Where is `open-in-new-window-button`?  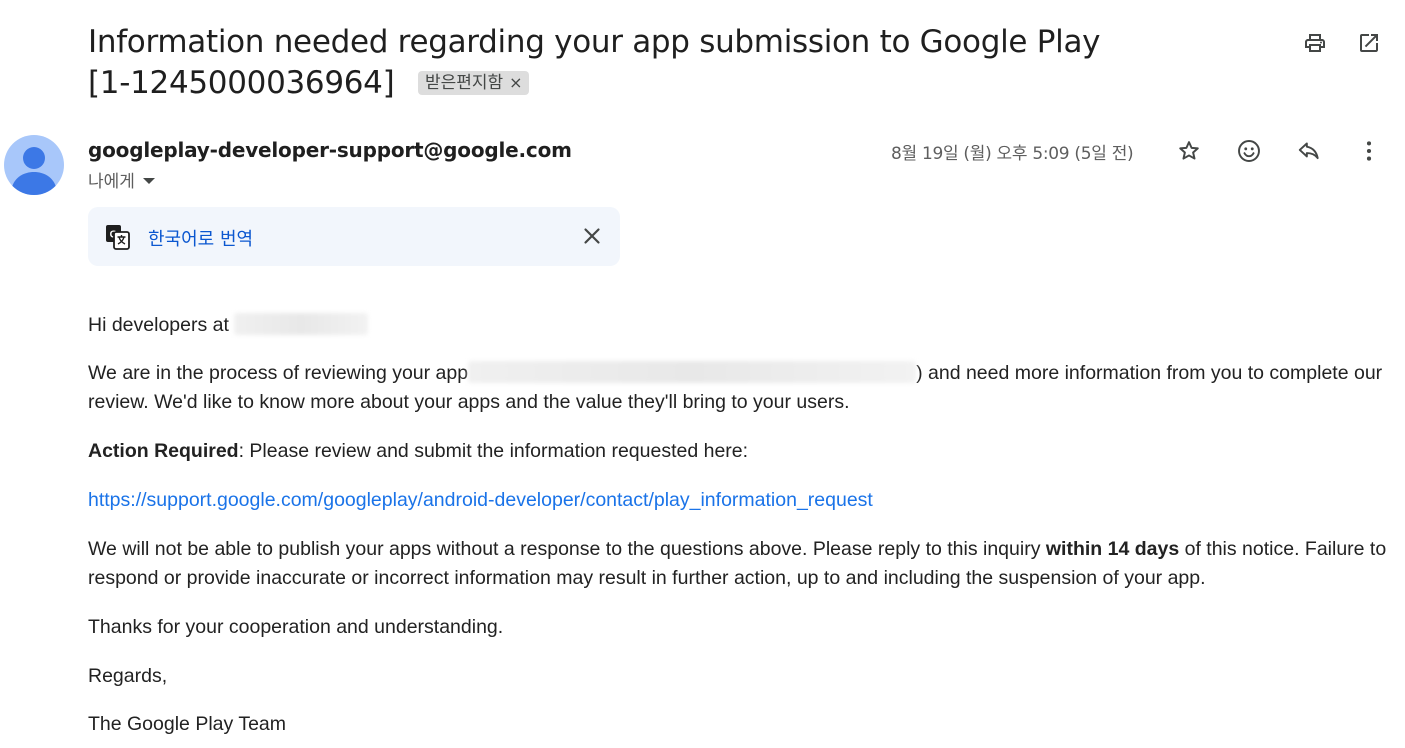 open-in-new-window-button is located at coordinates (1369, 43).